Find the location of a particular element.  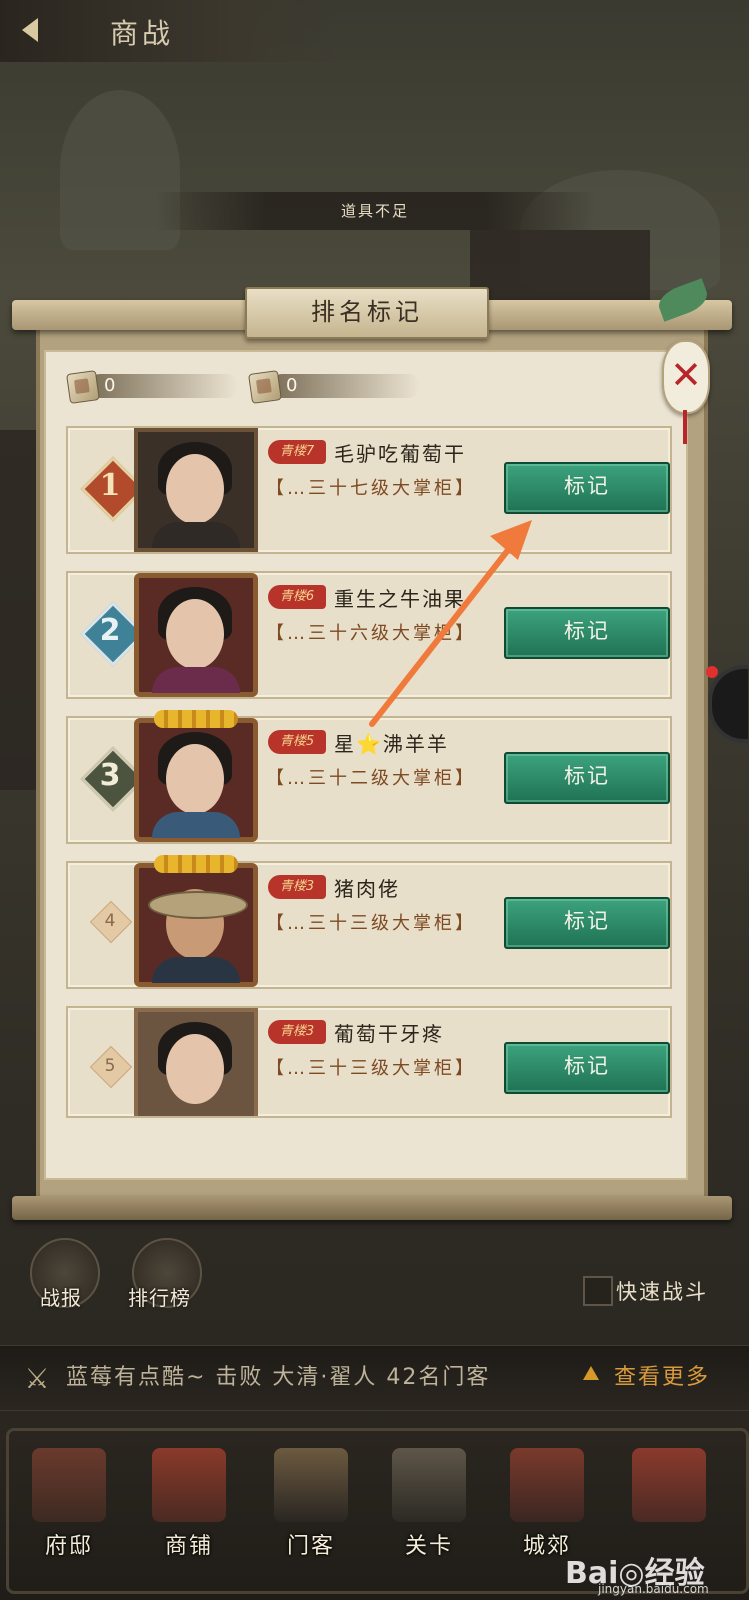

shop-icon is located at coordinates (189, 1485).